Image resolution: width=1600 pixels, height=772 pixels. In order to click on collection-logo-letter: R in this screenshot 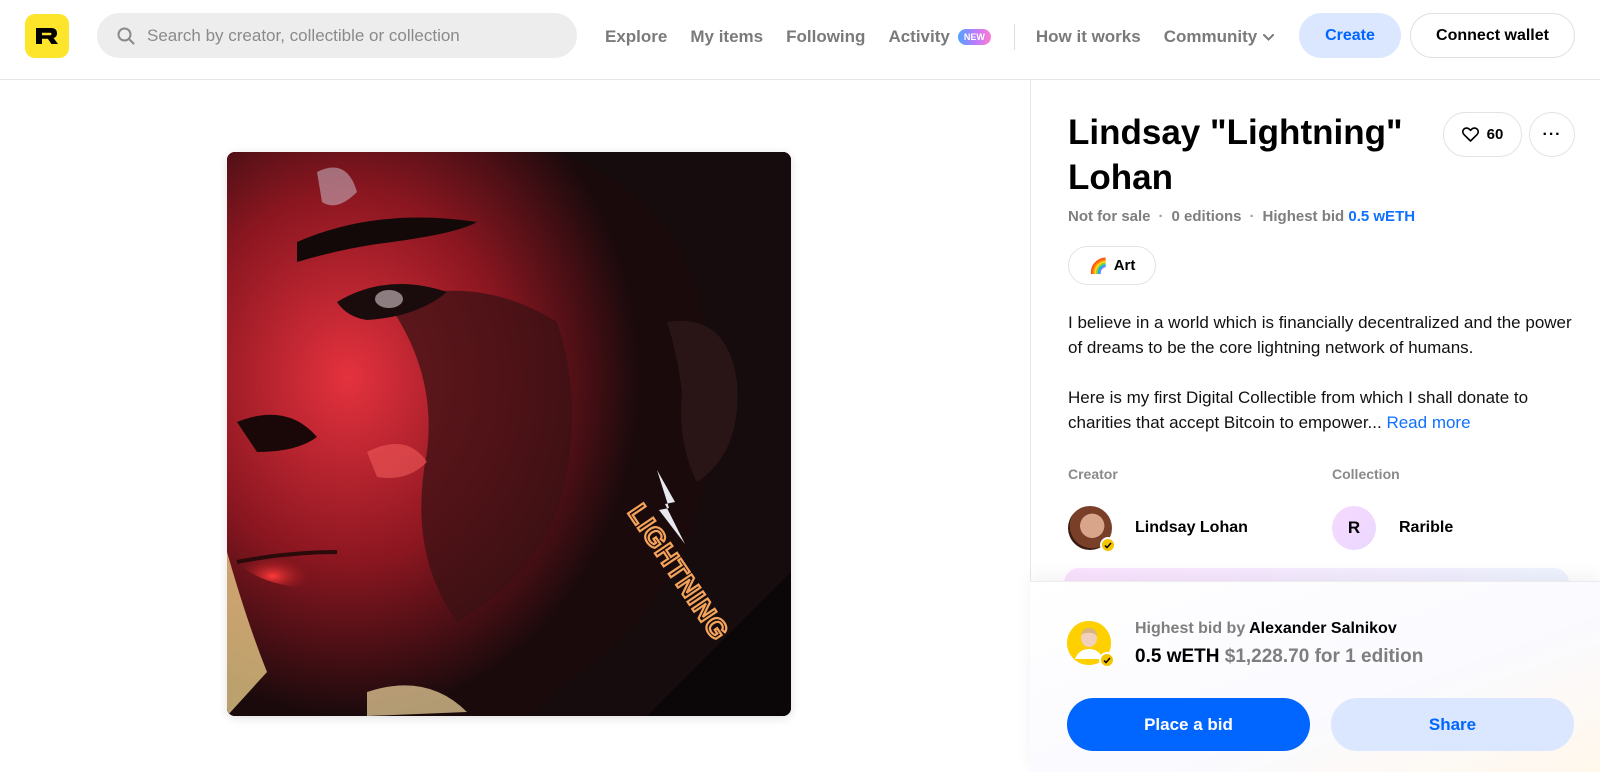, I will do `click(1354, 527)`.